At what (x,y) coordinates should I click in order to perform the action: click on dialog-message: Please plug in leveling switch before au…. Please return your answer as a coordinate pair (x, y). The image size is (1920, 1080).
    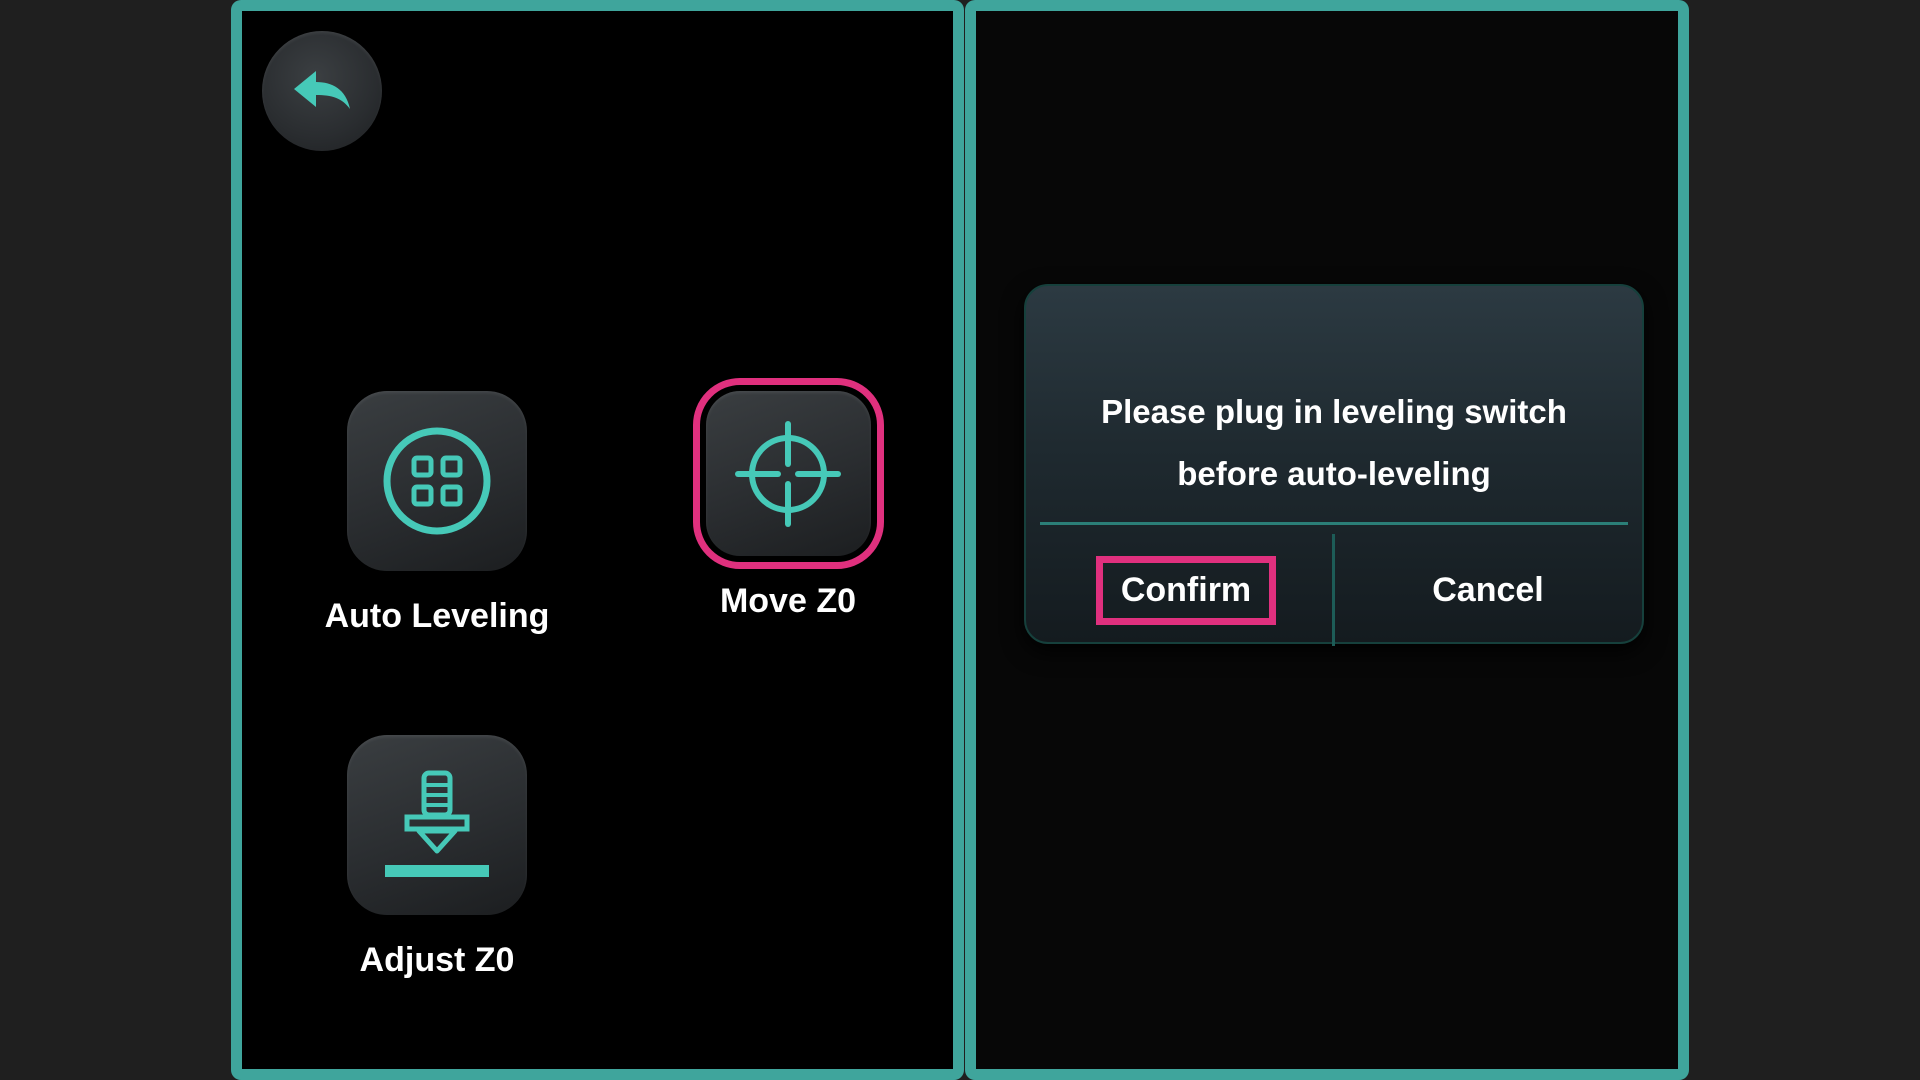
    Looking at the image, I should click on (1334, 443).